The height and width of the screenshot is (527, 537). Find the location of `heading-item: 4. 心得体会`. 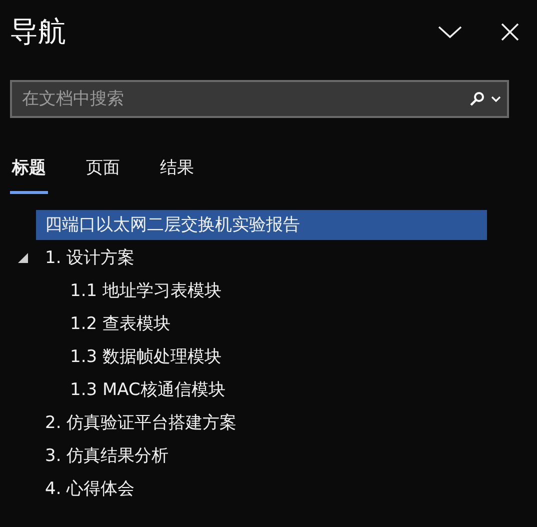

heading-item: 4. 心得体会 is located at coordinates (261, 489).